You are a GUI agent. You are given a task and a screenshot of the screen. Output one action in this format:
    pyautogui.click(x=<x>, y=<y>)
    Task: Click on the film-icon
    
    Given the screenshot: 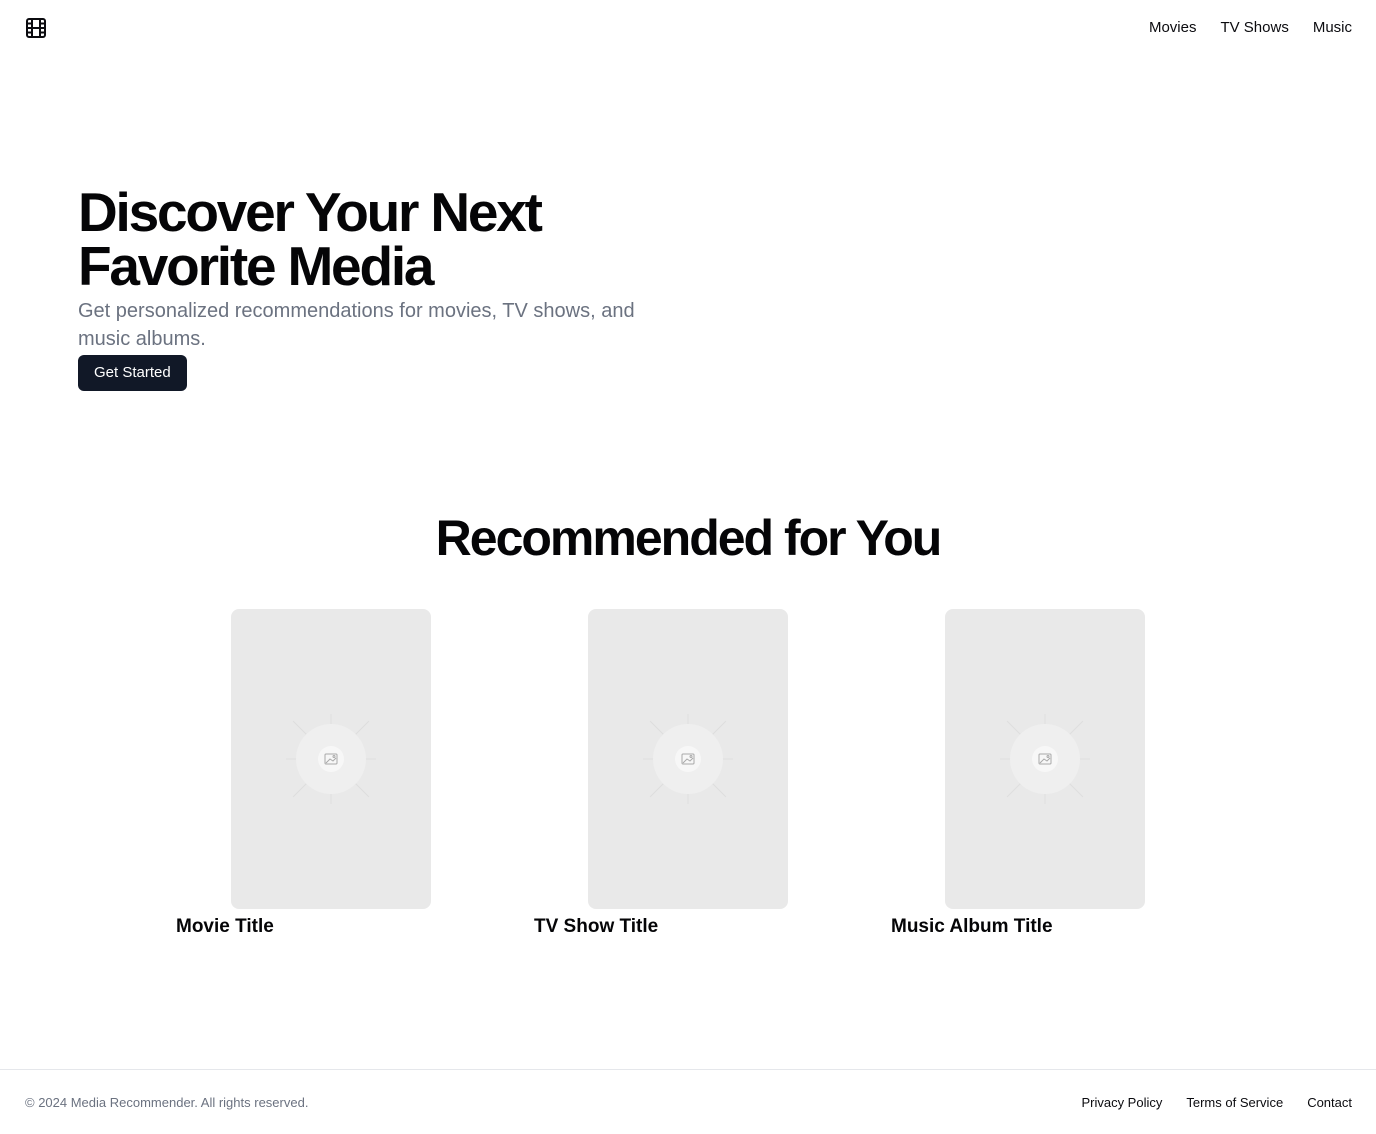 What is the action you would take?
    pyautogui.click(x=36, y=28)
    